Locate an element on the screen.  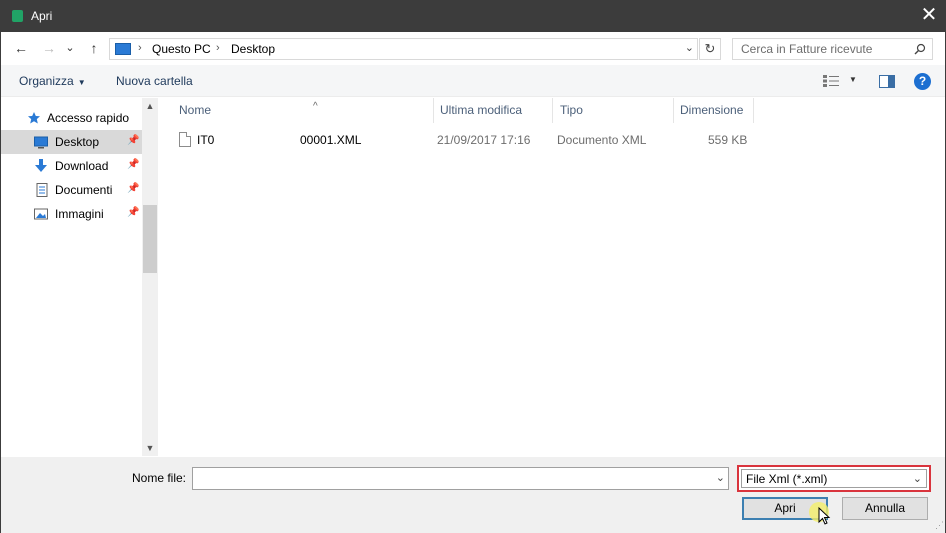
search-box is located at coordinates (832, 49).